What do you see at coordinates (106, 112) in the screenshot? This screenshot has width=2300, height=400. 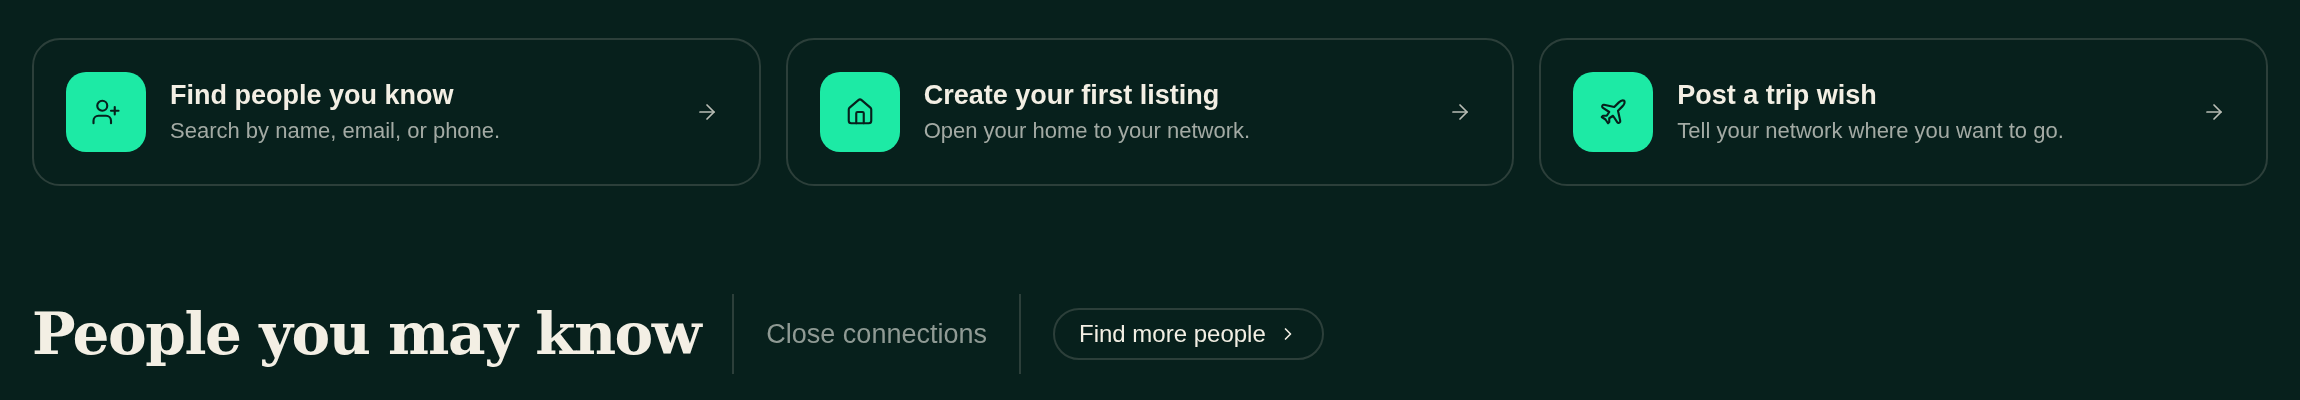 I see `person-add-icon` at bounding box center [106, 112].